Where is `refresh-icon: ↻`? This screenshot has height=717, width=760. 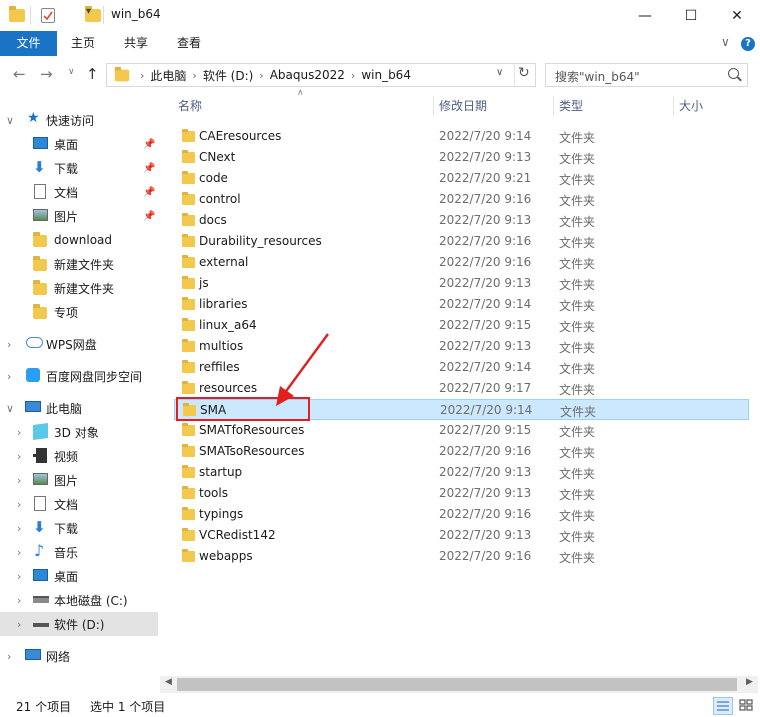 refresh-icon: ↻ is located at coordinates (524, 73).